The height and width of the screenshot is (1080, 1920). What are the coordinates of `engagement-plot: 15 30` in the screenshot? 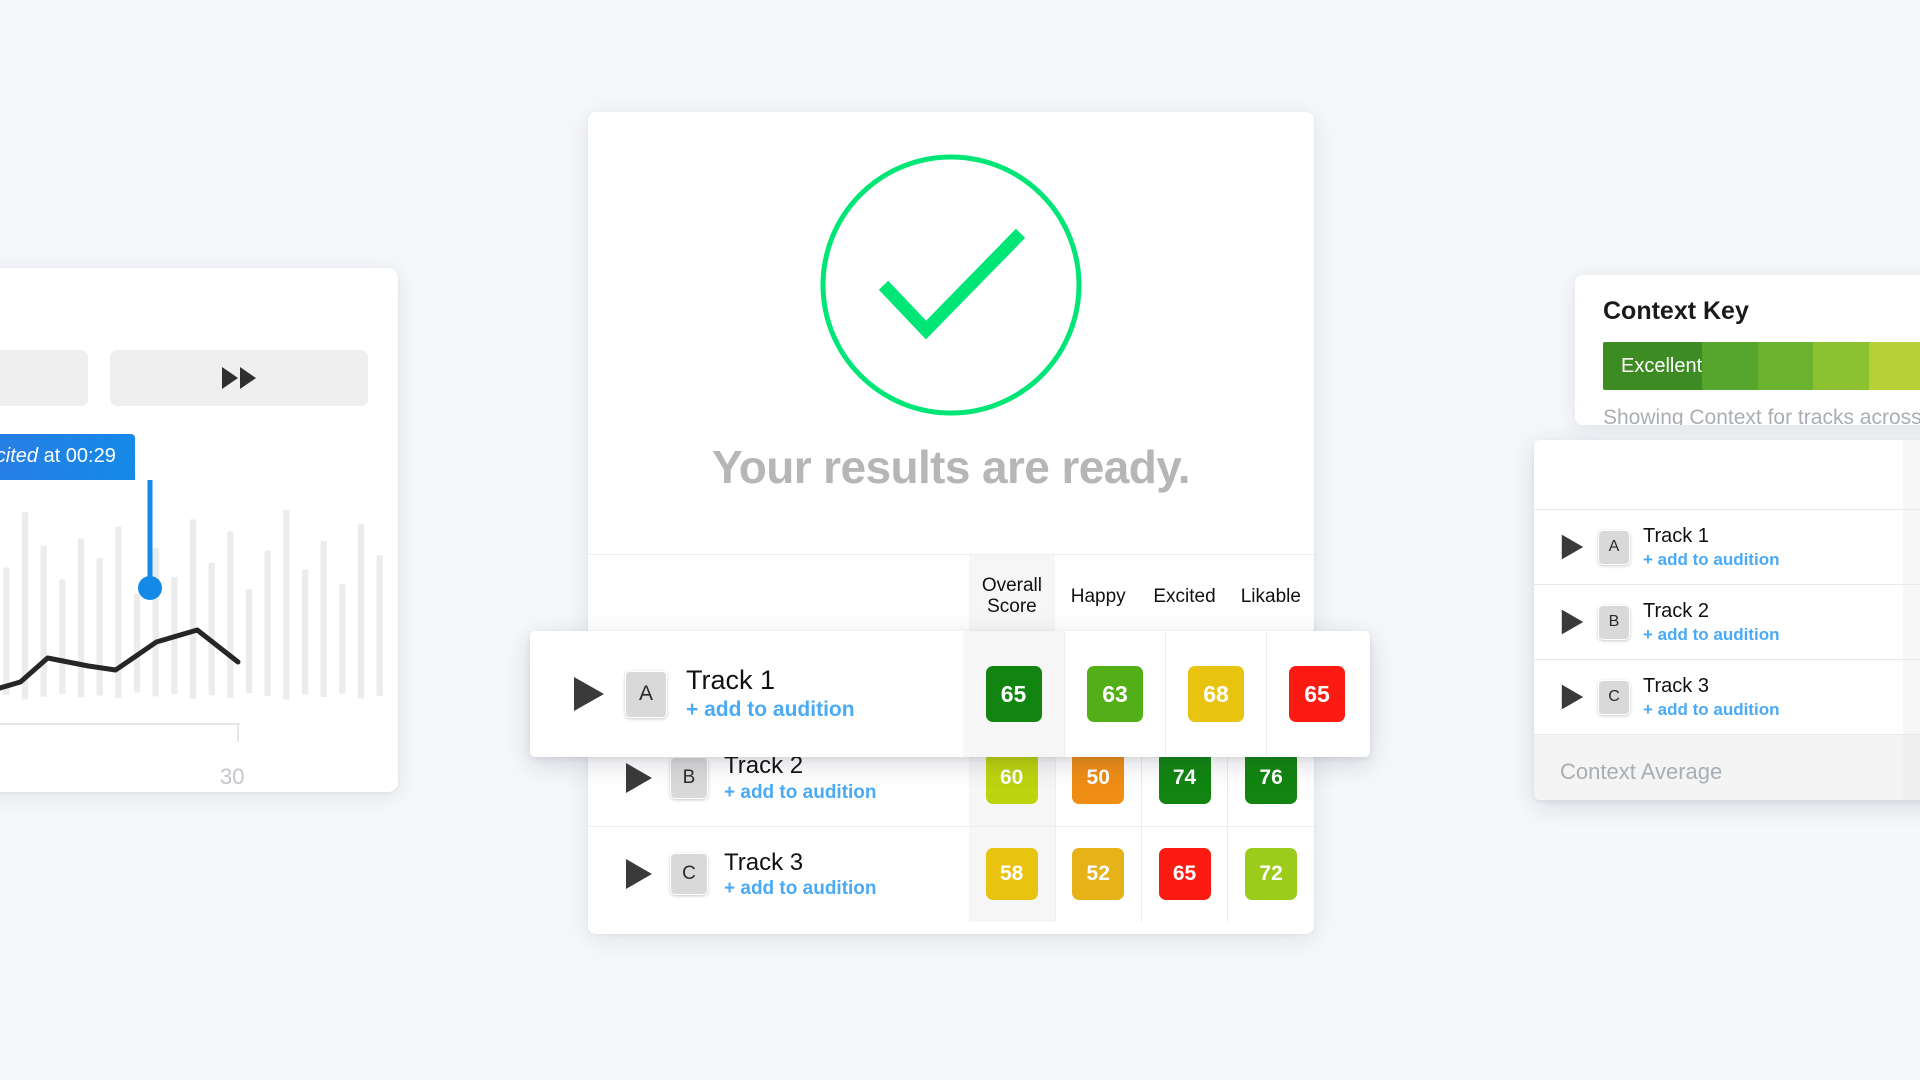 It's located at (191, 635).